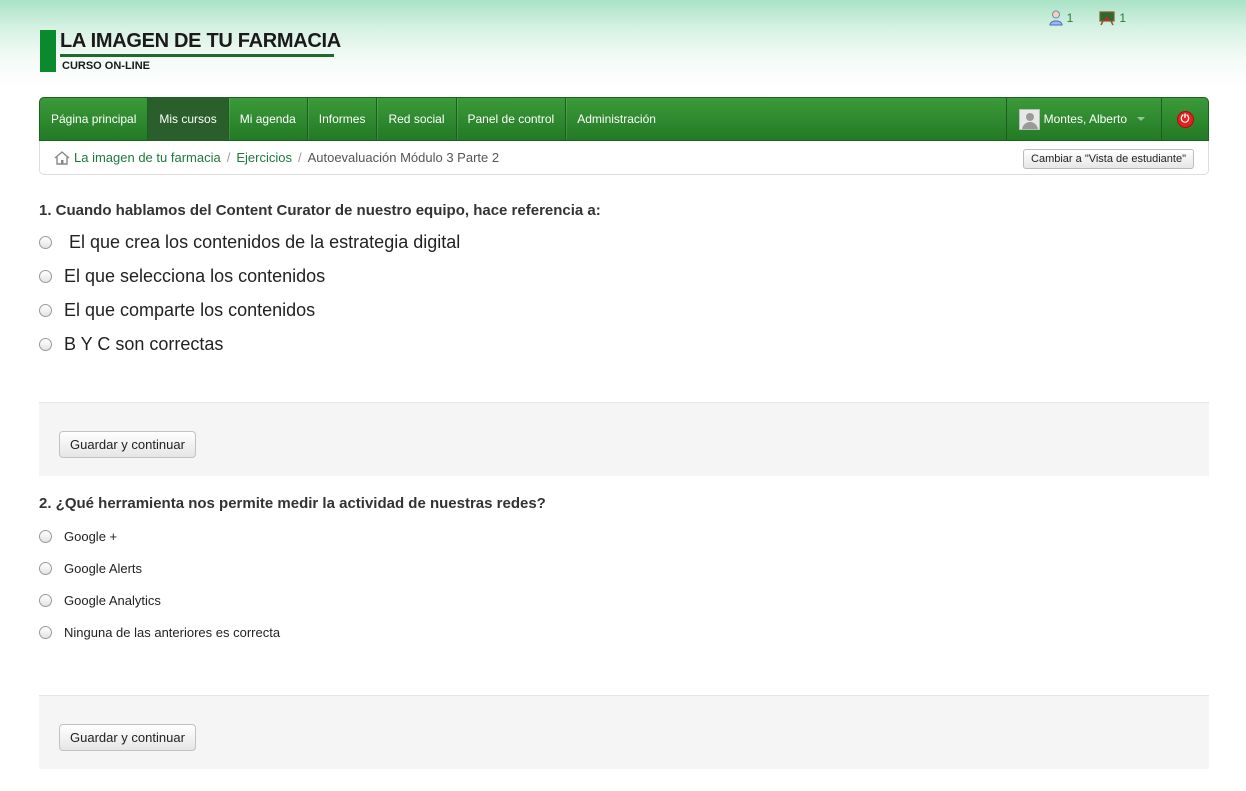  I want to click on breadcrumb-course-link: La imagen de tu farmacia, so click(147, 157).